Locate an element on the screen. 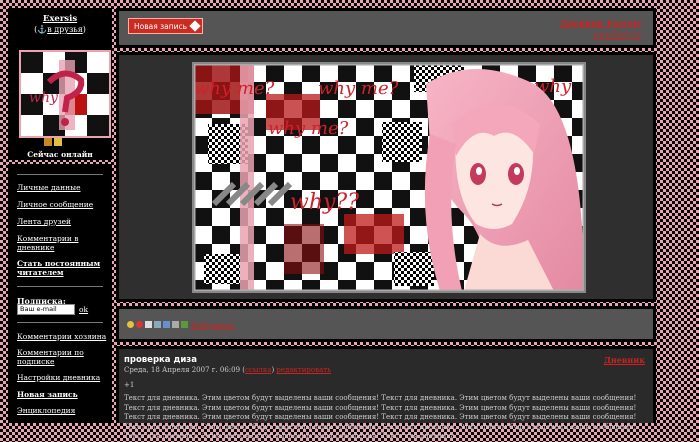  add-friend-line: (⚓в друзья) is located at coordinates (60, 29).